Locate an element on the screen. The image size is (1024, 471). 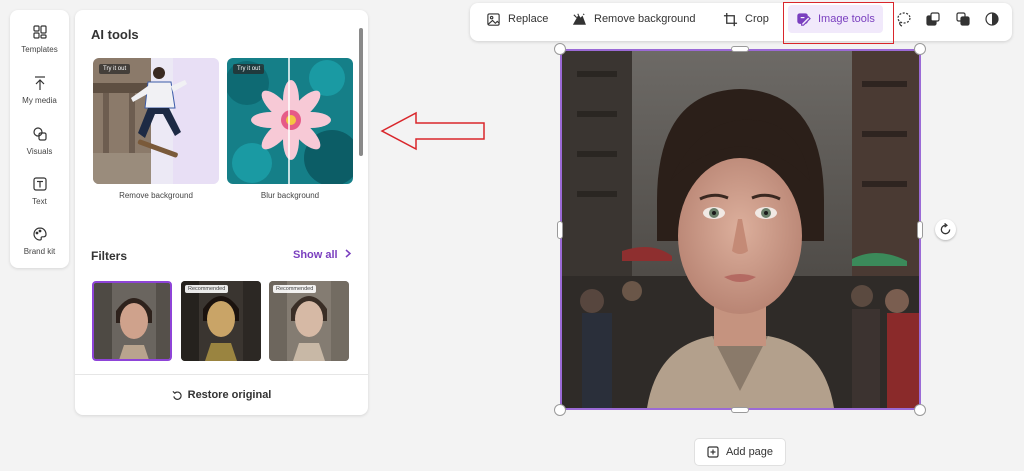
arrange-icon is located at coordinates (963, 19).